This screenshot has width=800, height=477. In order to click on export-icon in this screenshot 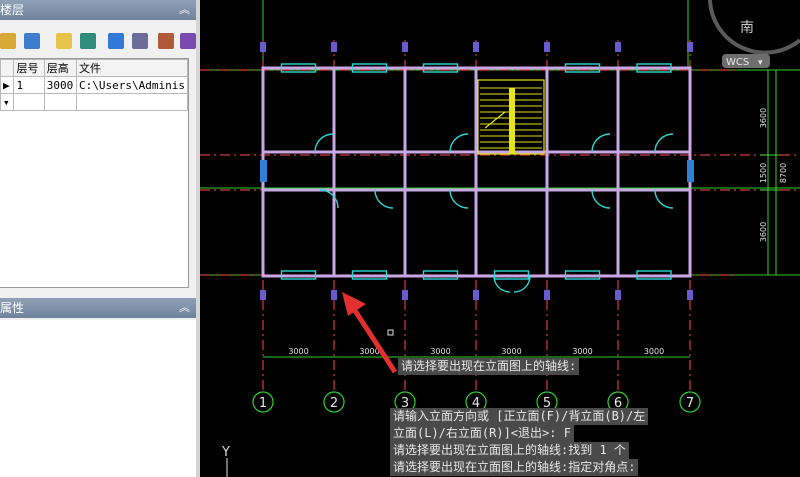, I will do `click(188, 41)`.